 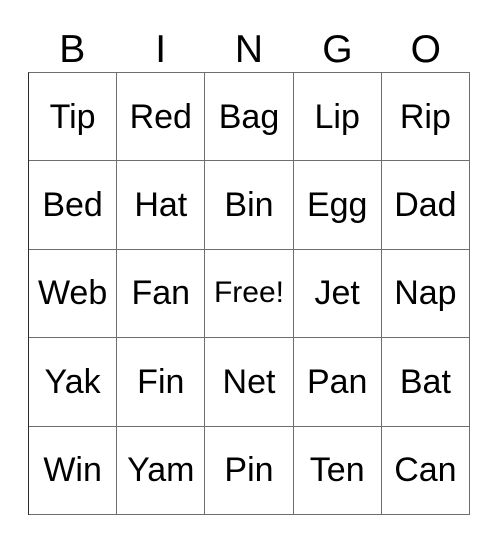 I want to click on bingo-cell-label: Win, so click(x=72, y=470).